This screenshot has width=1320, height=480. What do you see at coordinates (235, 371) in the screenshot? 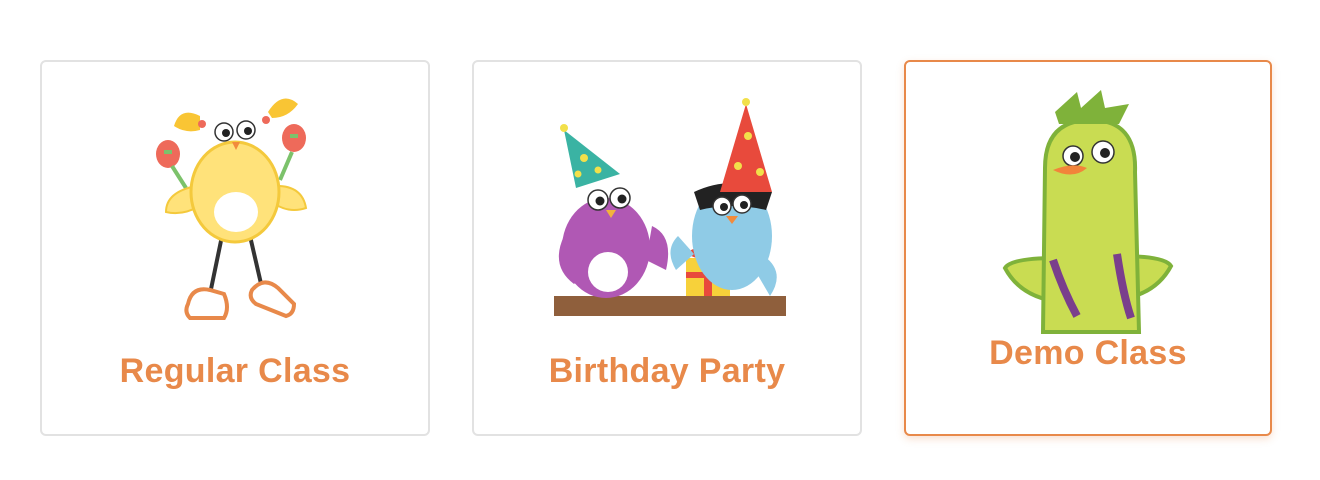
I see `card-label: Regular Class` at bounding box center [235, 371].